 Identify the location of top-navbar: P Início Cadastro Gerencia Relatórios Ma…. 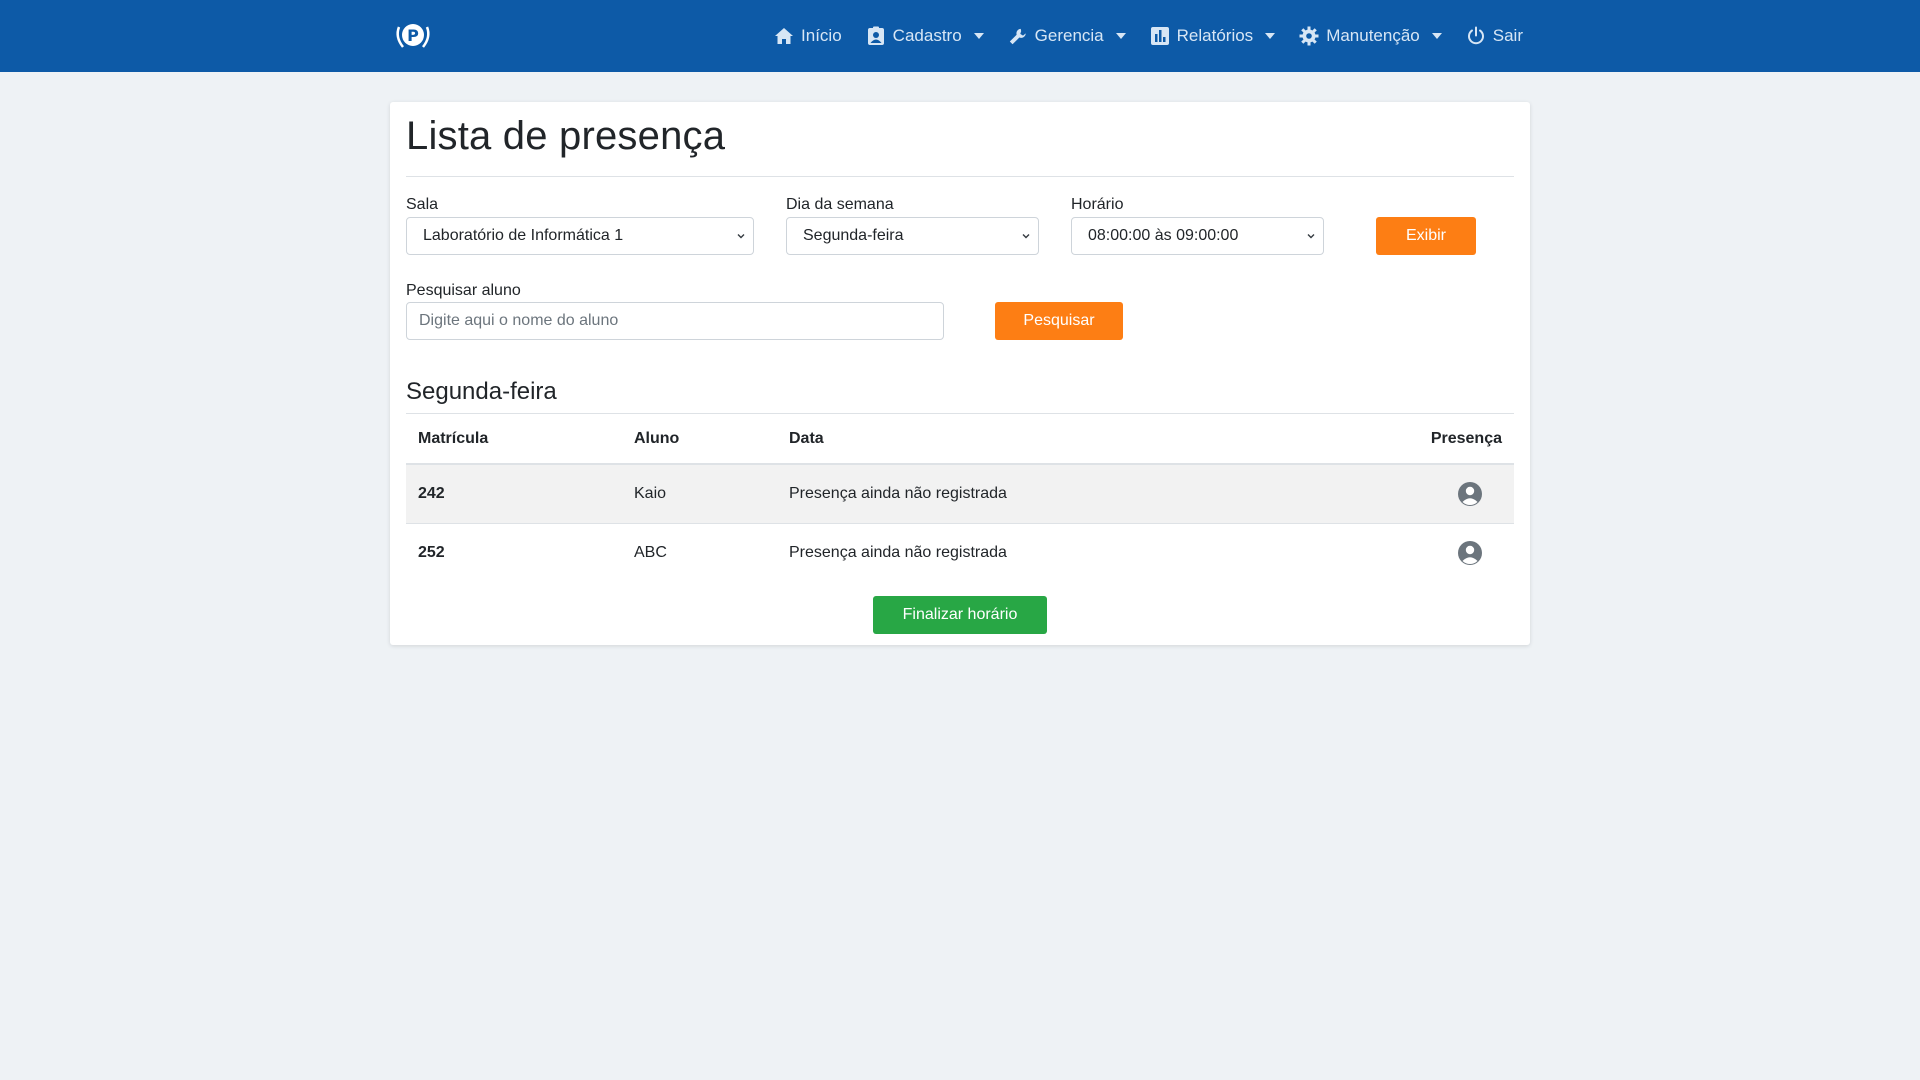
(960, 36).